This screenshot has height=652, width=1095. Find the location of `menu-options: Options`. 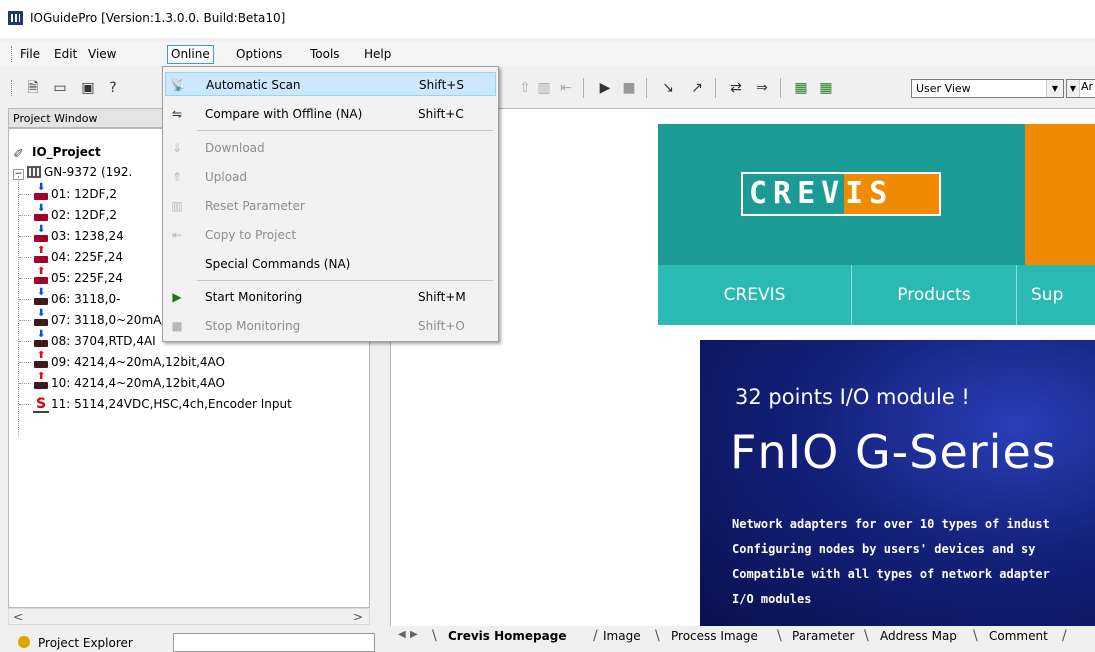

menu-options: Options is located at coordinates (259, 54).